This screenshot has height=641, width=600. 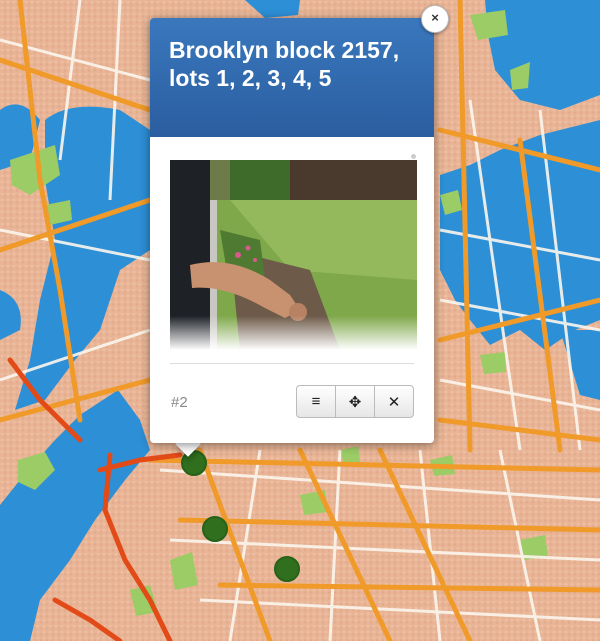 I want to click on remove-button: ✕, so click(x=393, y=401).